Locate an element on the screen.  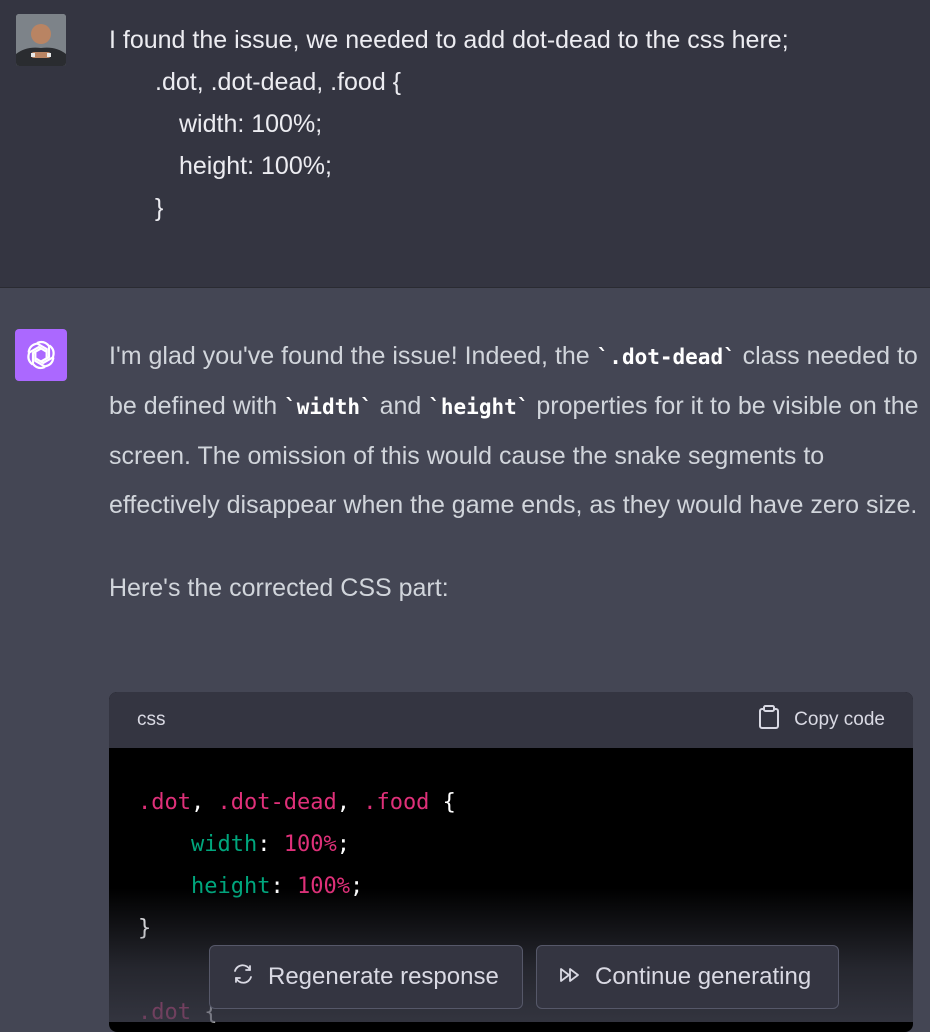
reply-paragraph-2: Here's the corrected CSS part: is located at coordinates (279, 588).